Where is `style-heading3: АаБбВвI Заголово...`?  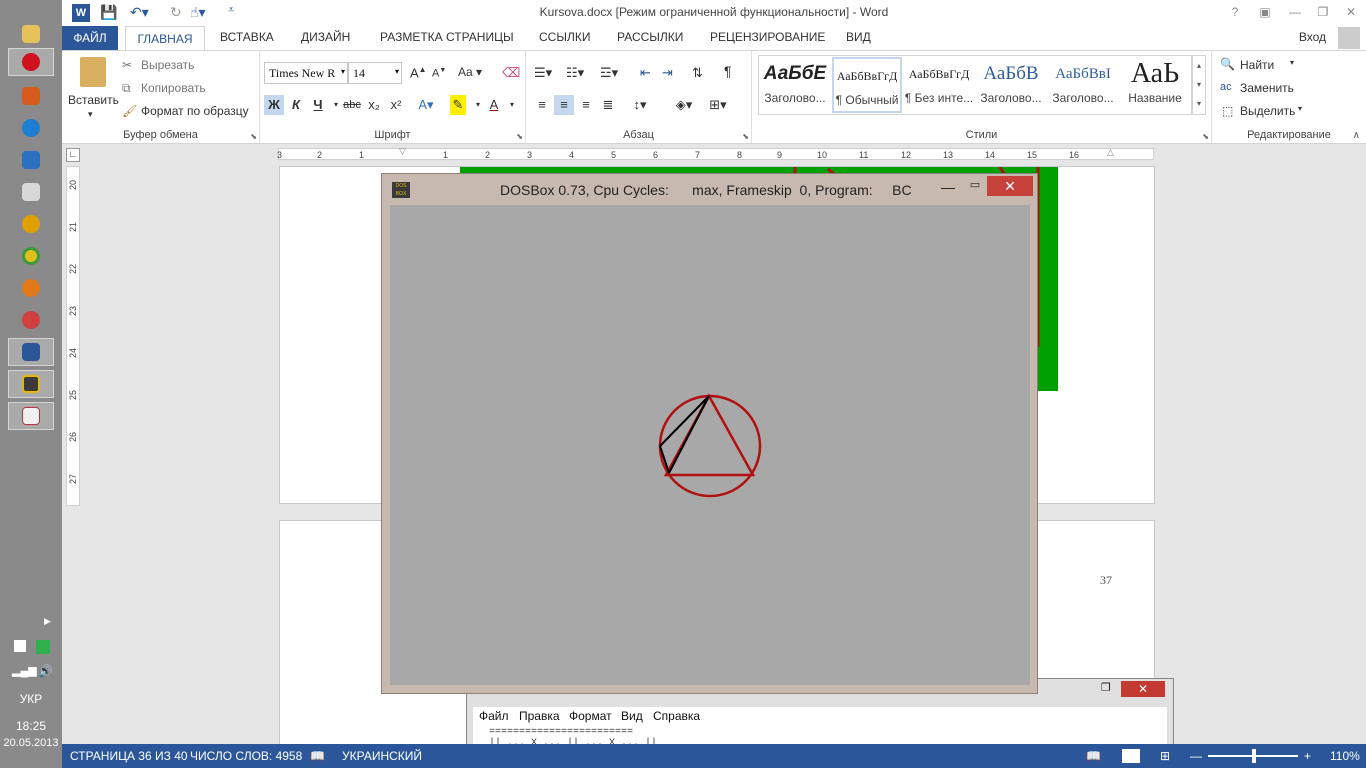 style-heading3: АаБбВвI Заголово... is located at coordinates (1083, 85).